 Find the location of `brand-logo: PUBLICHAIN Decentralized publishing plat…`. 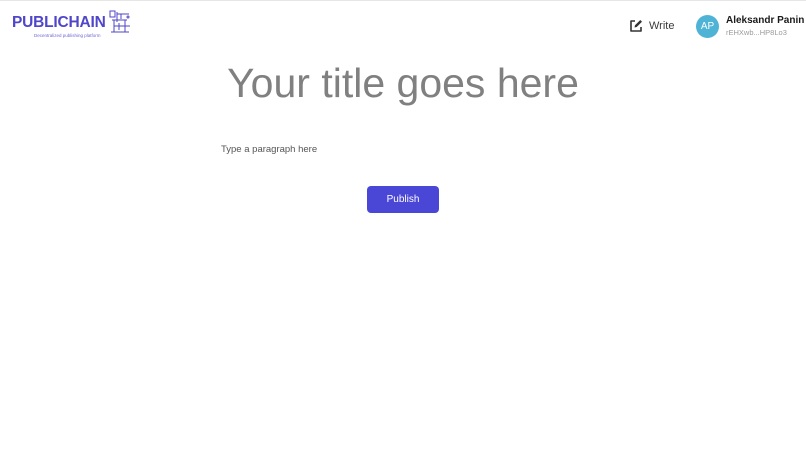

brand-logo: PUBLICHAIN Decentralized publishing plat… is located at coordinates (73, 26).